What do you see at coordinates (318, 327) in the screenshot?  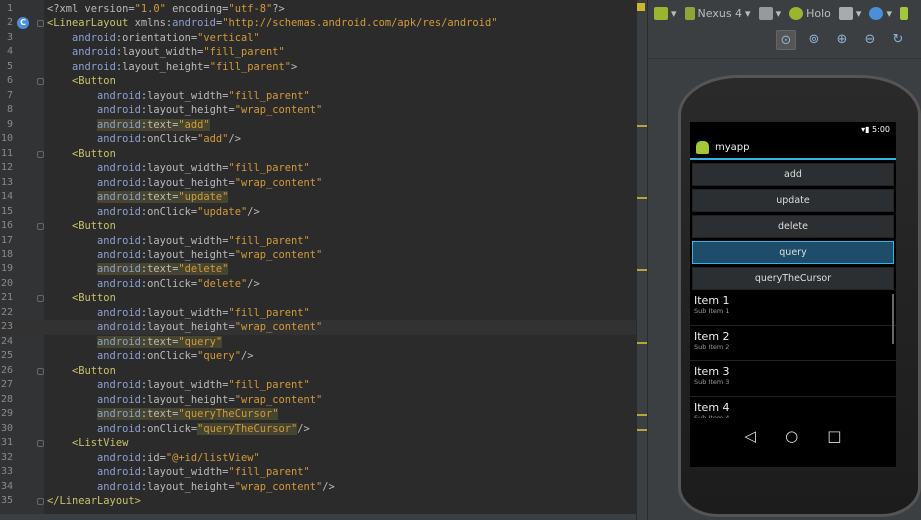 I see `code-line: 23 android:layout_height="wrap_content"` at bounding box center [318, 327].